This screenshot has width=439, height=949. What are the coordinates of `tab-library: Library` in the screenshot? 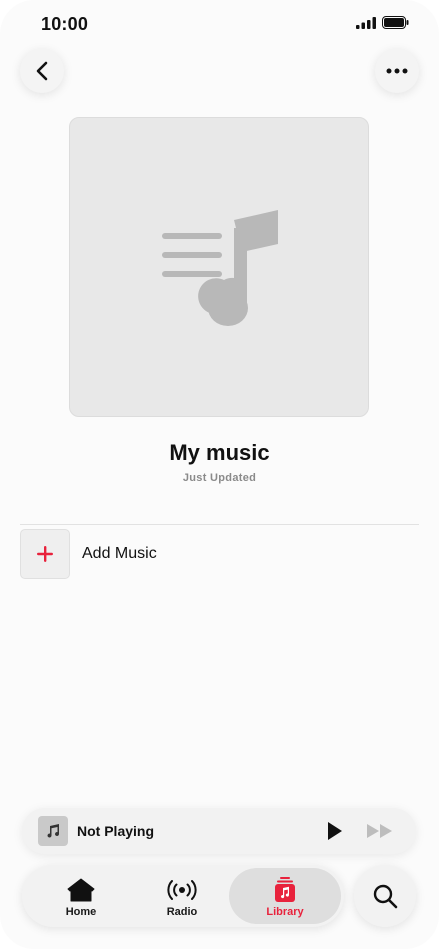 It's located at (285, 896).